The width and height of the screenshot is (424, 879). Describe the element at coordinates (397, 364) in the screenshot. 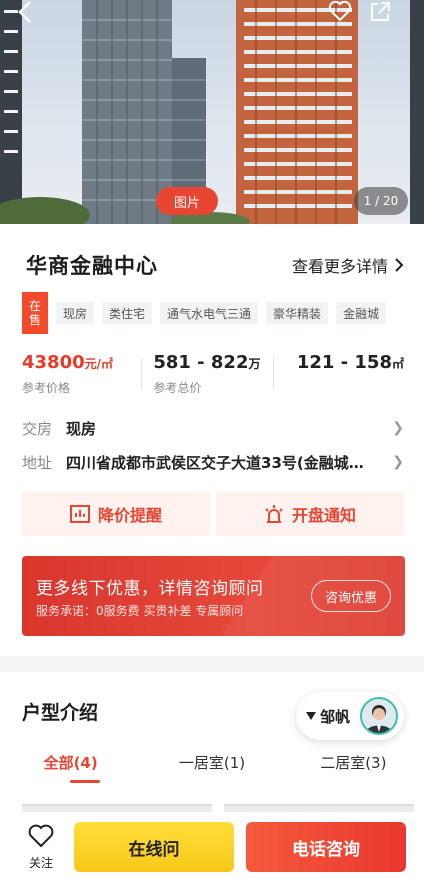

I see `area-unit: ㎡` at that location.